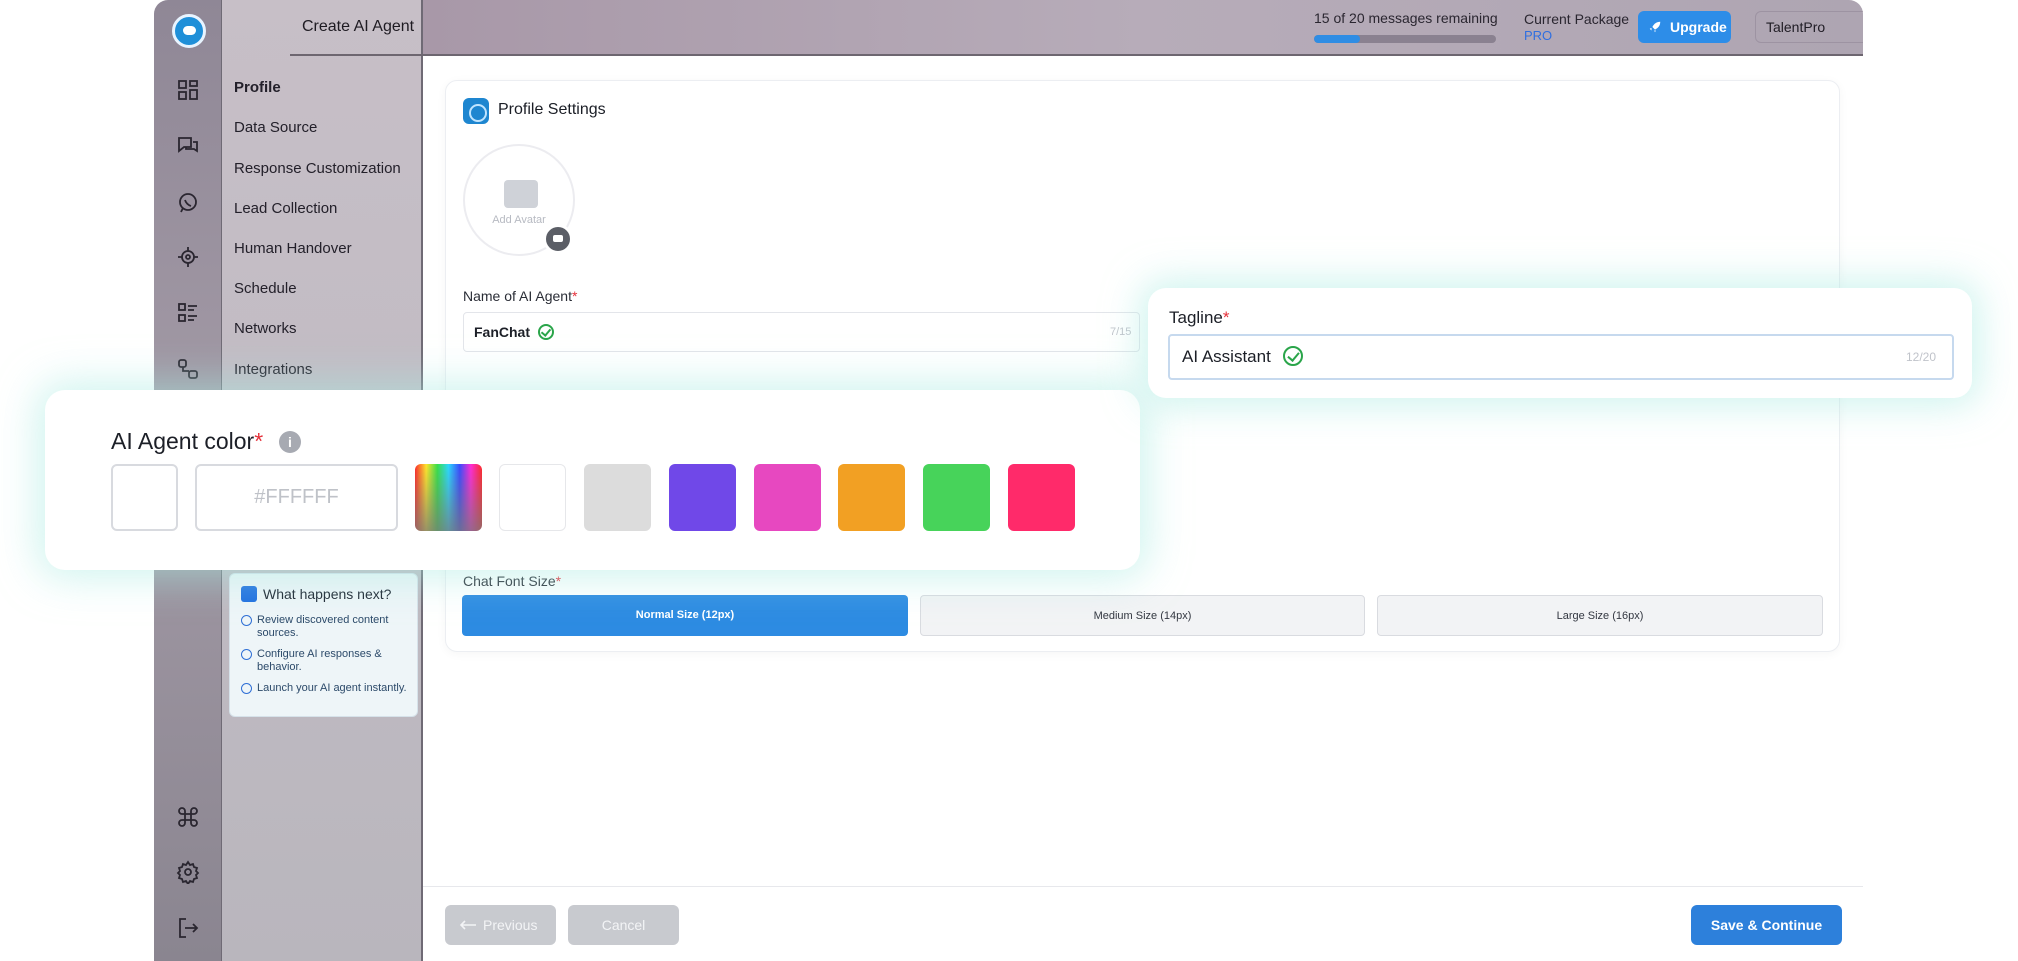  I want to click on target-icon, so click(188, 257).